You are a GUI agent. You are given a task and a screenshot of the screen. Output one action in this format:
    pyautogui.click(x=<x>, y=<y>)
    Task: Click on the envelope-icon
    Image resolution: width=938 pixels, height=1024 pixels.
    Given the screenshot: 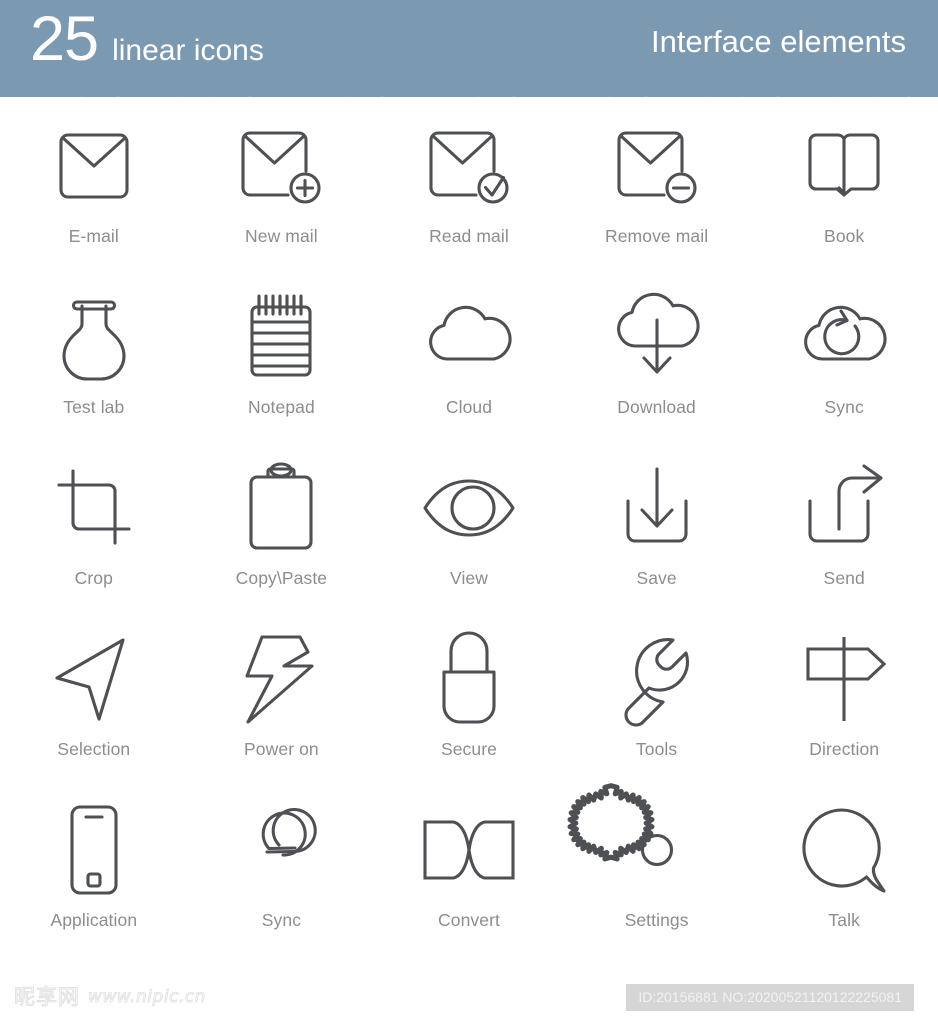 What is the action you would take?
    pyautogui.click(x=94, y=166)
    